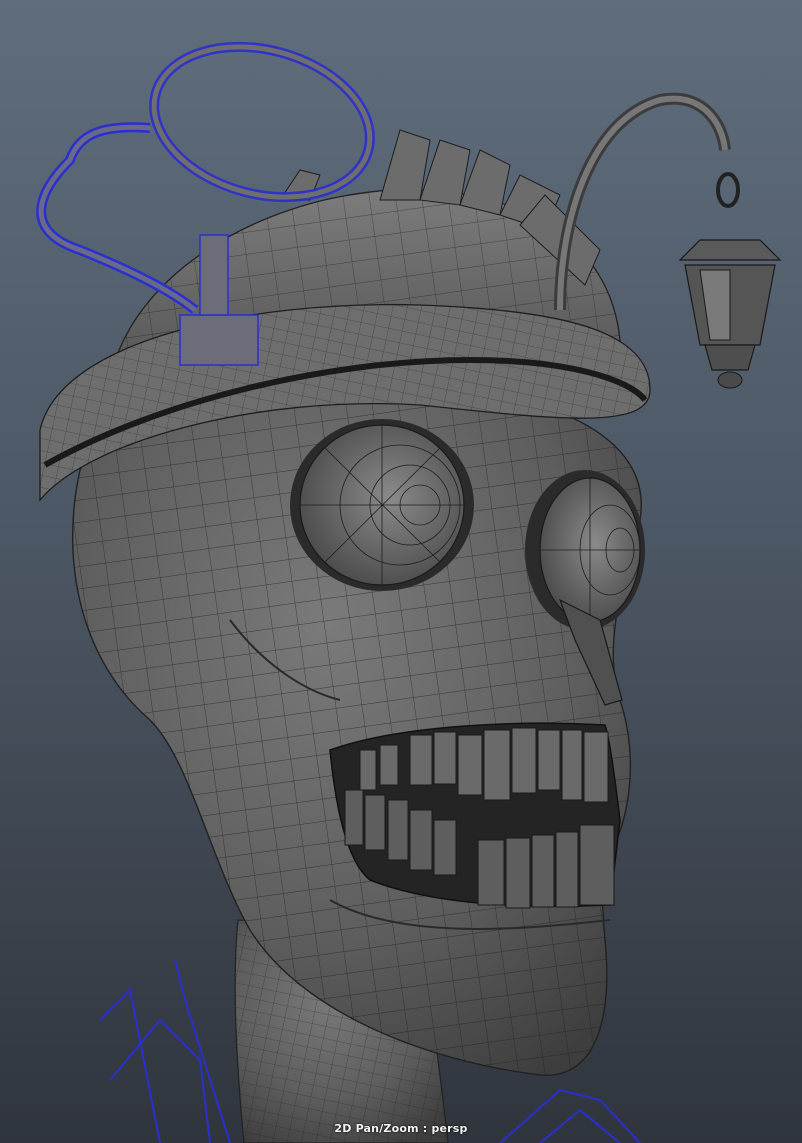  I want to click on mouth-mesh, so click(475, 815).